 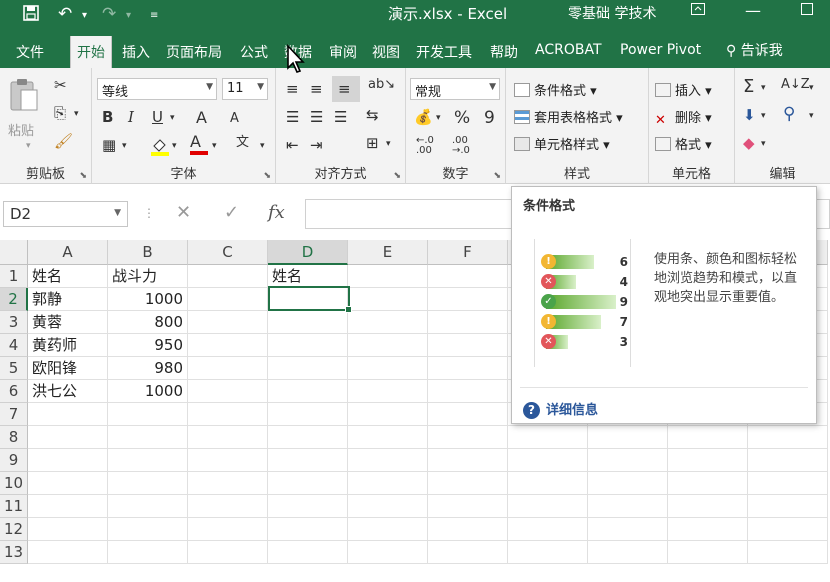 What do you see at coordinates (683, 89) in the screenshot?
I see `insert-cells-button: 插入 ▾` at bounding box center [683, 89].